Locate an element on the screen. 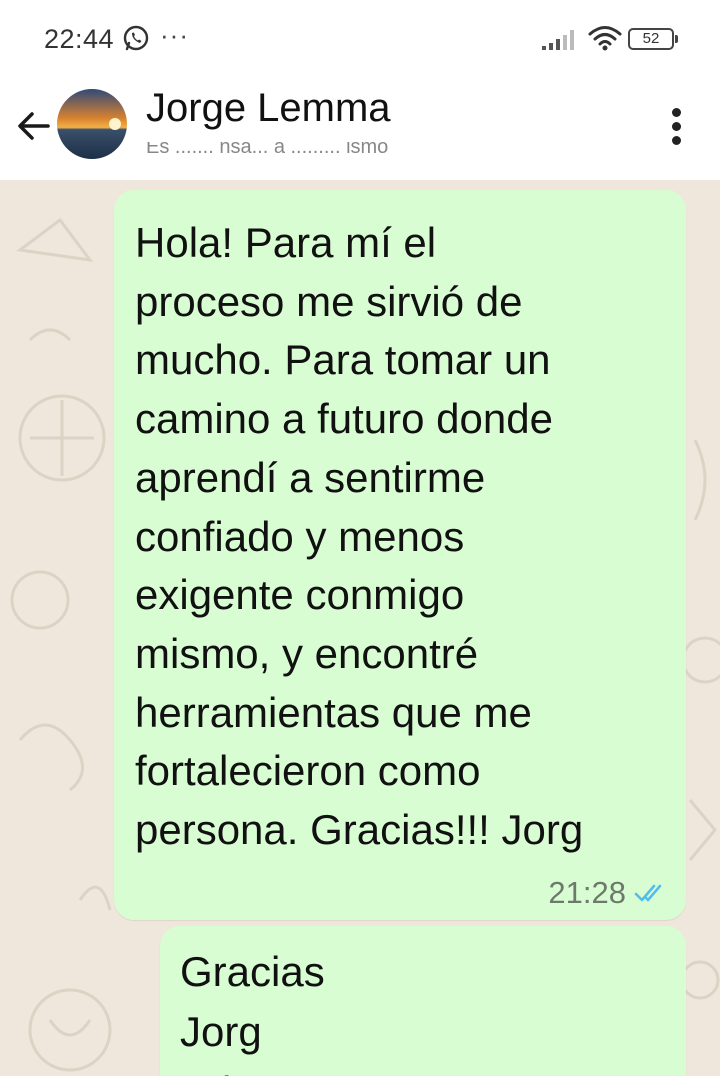  signal-icon is located at coordinates (558, 40).